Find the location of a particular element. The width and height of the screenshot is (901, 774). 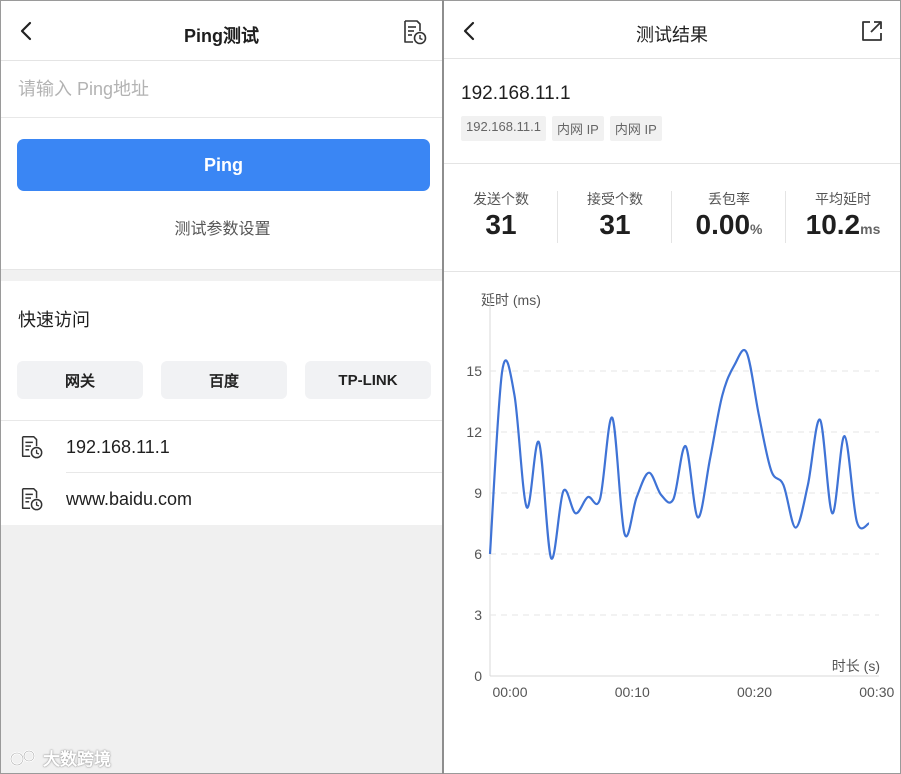

share-export-icon is located at coordinates (872, 31).